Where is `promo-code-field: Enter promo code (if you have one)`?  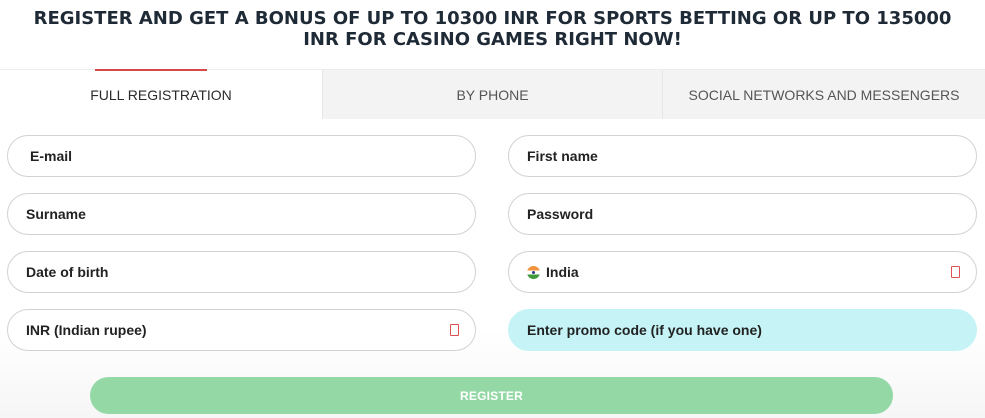
promo-code-field: Enter promo code (if you have one) is located at coordinates (742, 330).